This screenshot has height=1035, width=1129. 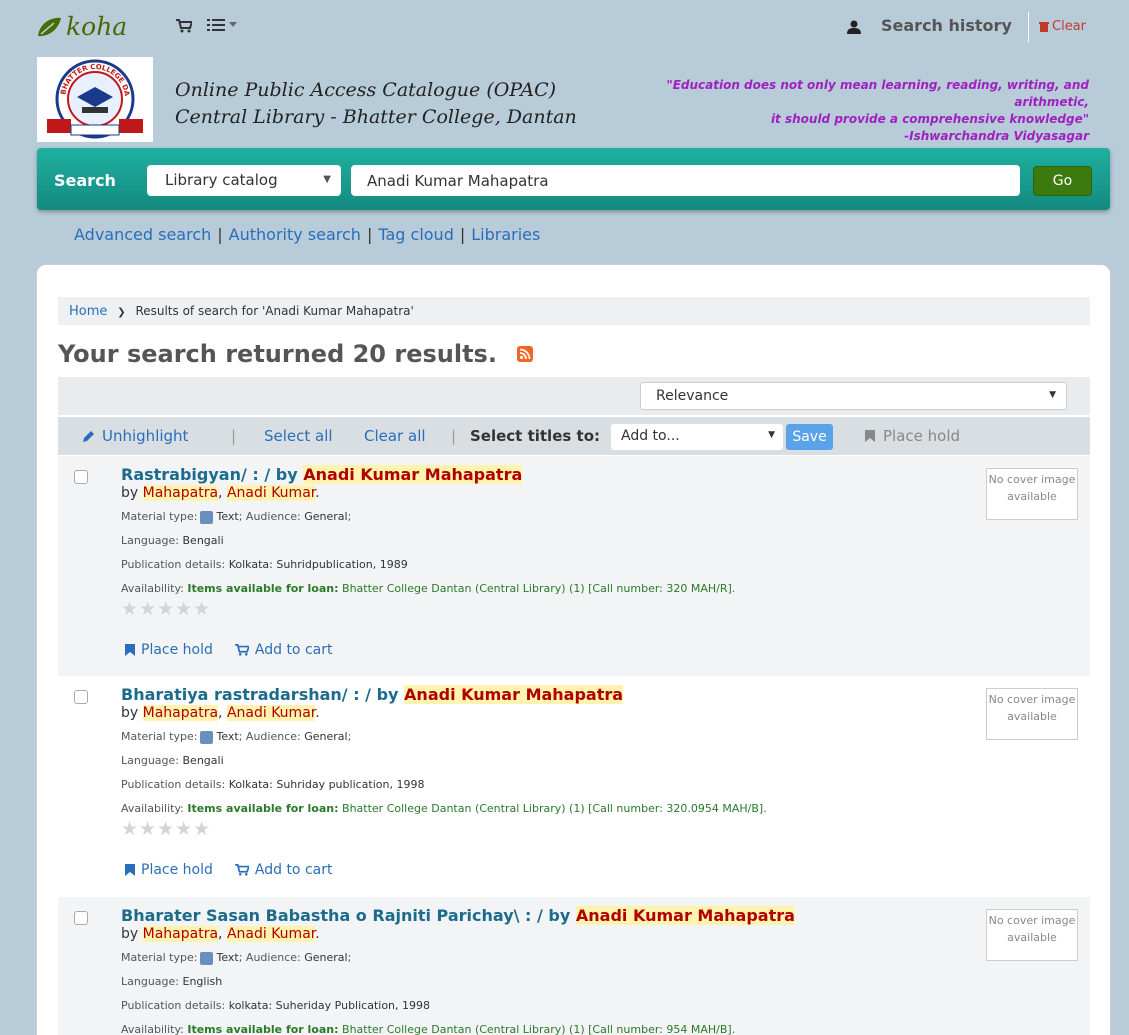 What do you see at coordinates (946, 25) in the screenshot?
I see `search-history-link: Search history` at bounding box center [946, 25].